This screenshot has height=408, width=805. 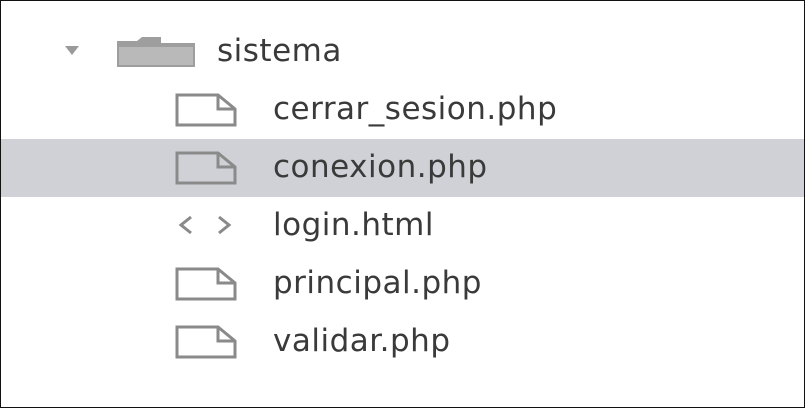 I want to click on folder-label: sistema, so click(x=279, y=51).